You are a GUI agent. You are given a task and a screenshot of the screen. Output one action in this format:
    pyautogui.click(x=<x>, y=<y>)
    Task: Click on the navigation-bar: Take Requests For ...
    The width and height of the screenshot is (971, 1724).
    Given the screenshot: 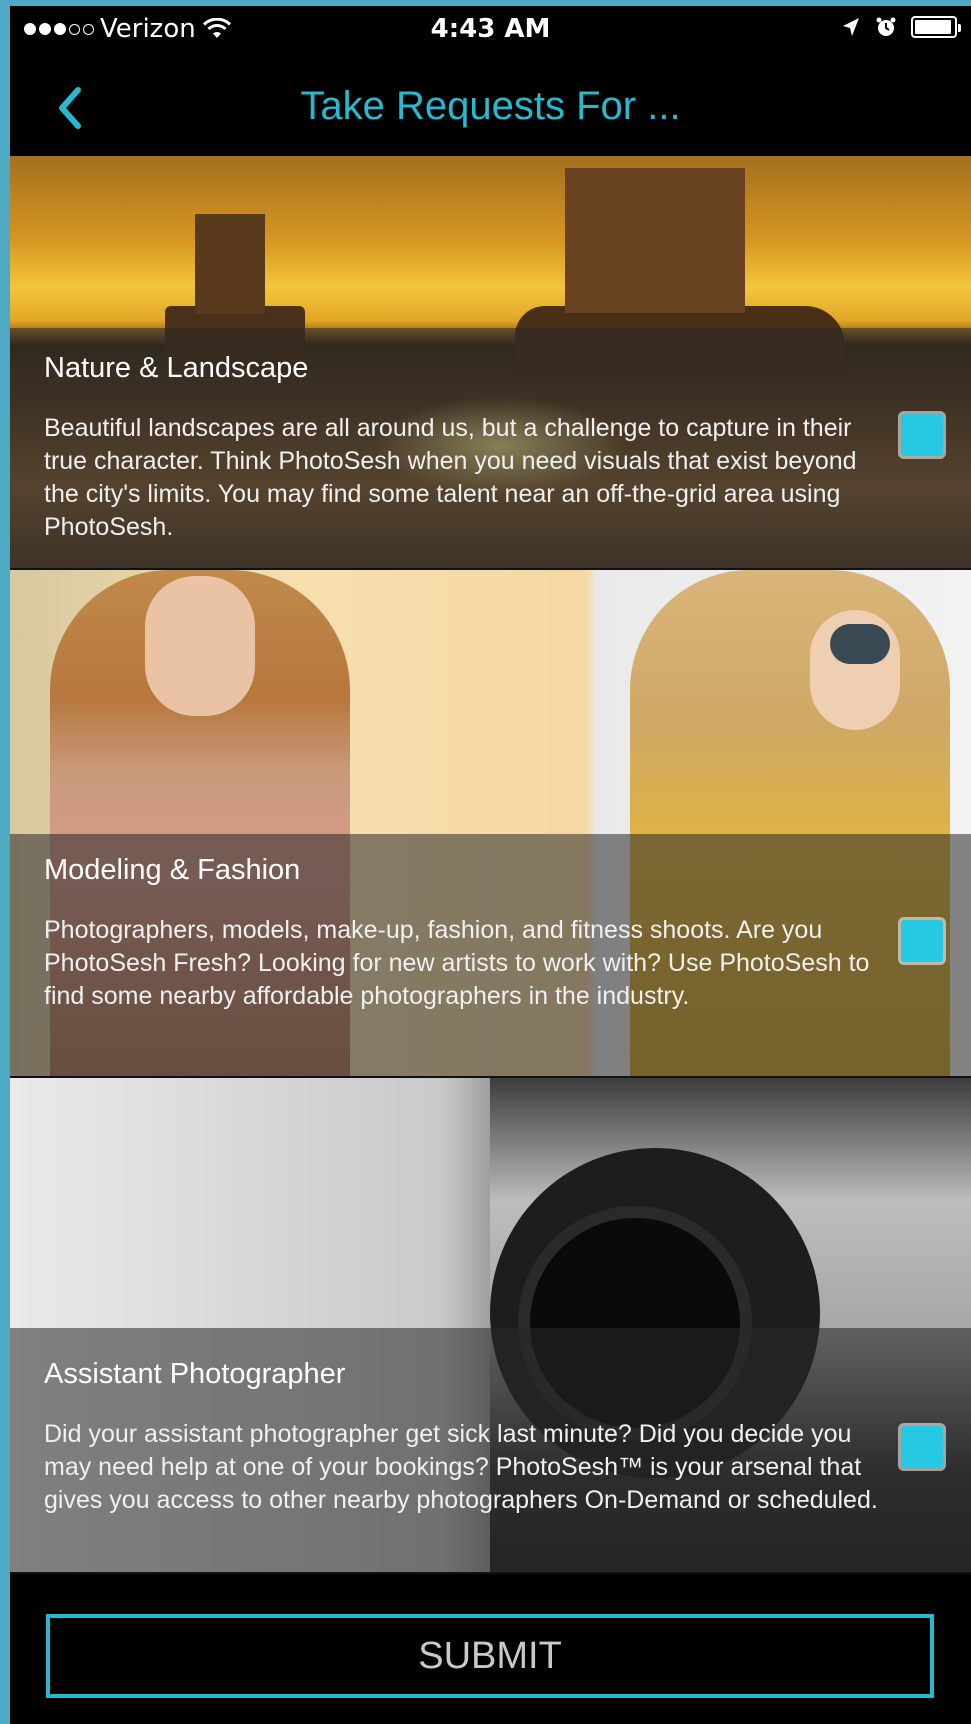 What is the action you would take?
    pyautogui.click(x=490, y=106)
    